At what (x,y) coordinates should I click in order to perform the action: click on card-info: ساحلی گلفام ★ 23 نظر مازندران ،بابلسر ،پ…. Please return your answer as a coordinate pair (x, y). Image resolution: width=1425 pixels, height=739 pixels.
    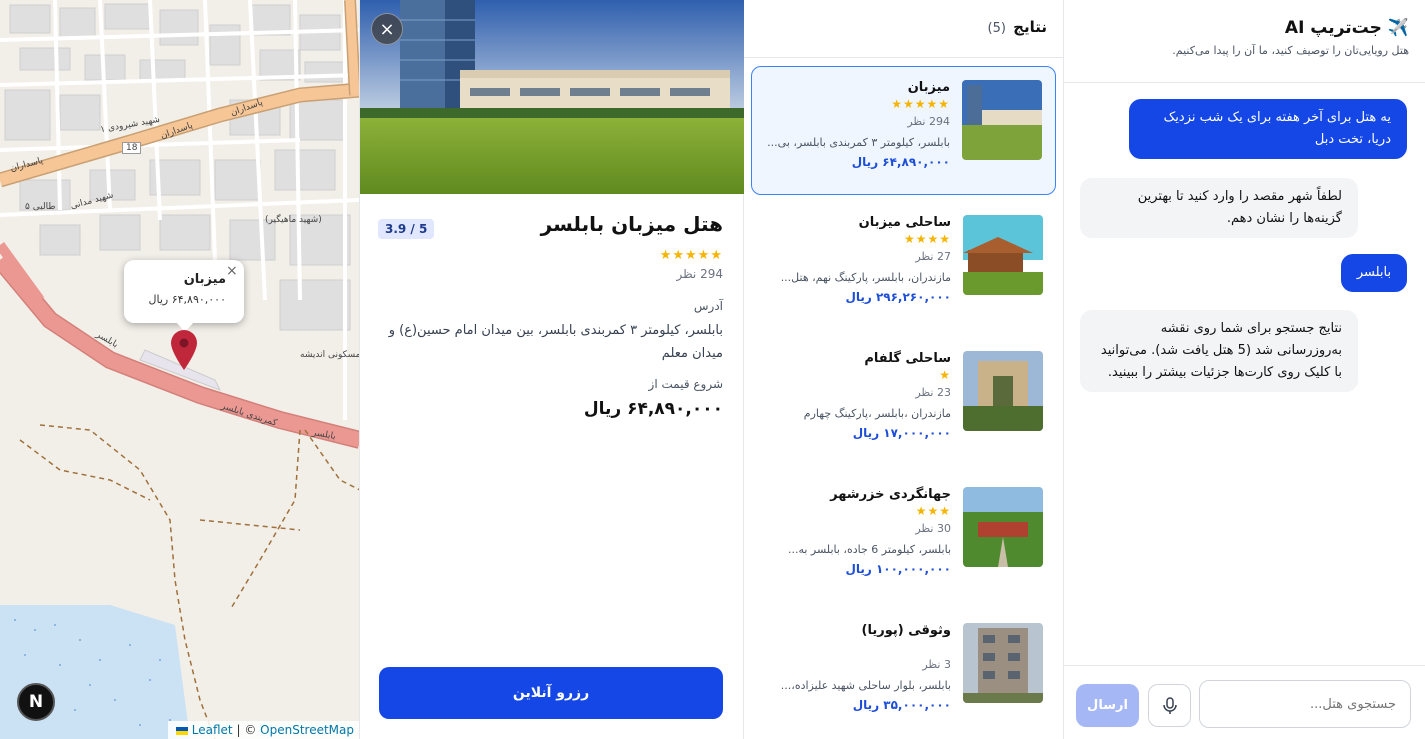
    Looking at the image, I should click on (856, 395).